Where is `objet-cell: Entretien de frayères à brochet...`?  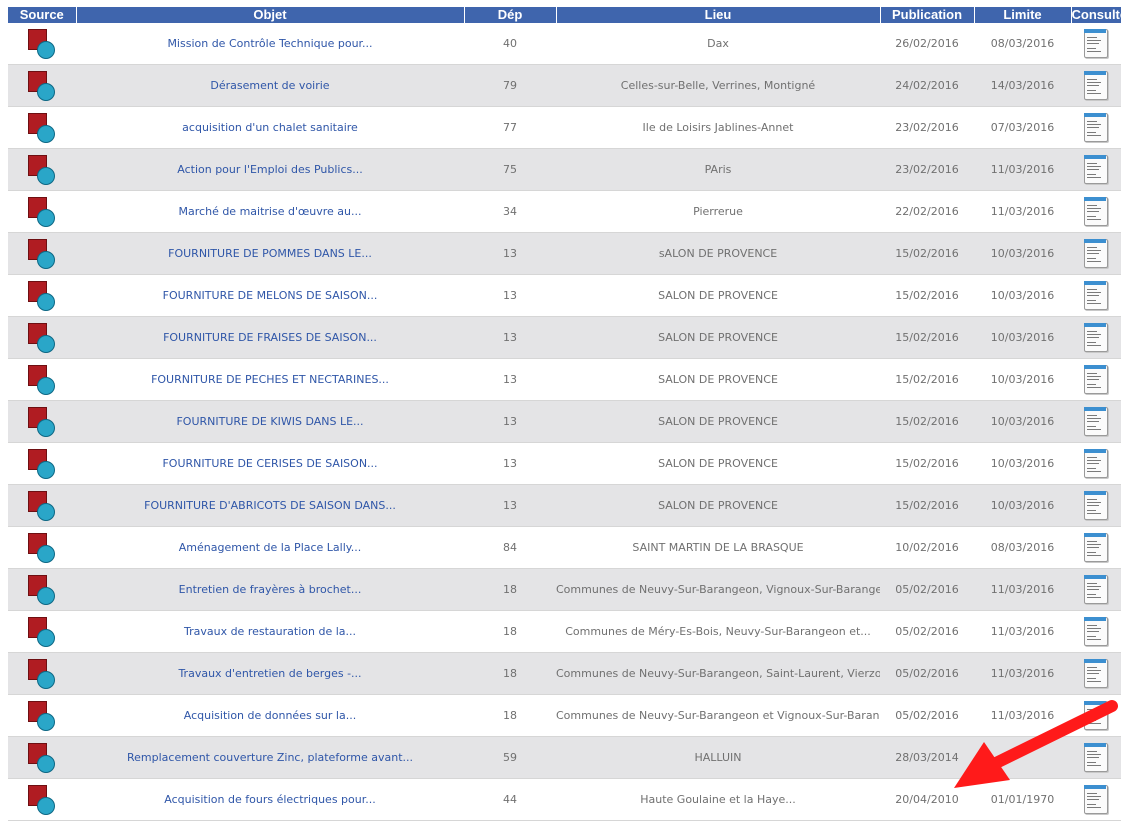
objet-cell: Entretien de frayères à brochet... is located at coordinates (270, 589).